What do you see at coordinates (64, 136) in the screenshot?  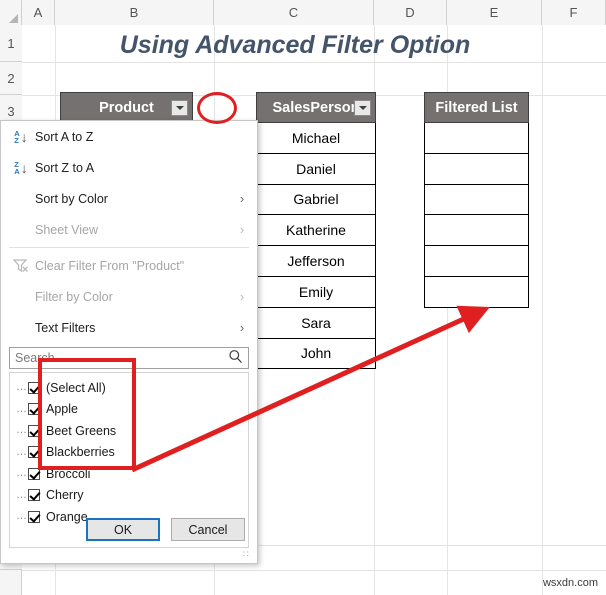 I see `menu-item-label: Sort A to Z` at bounding box center [64, 136].